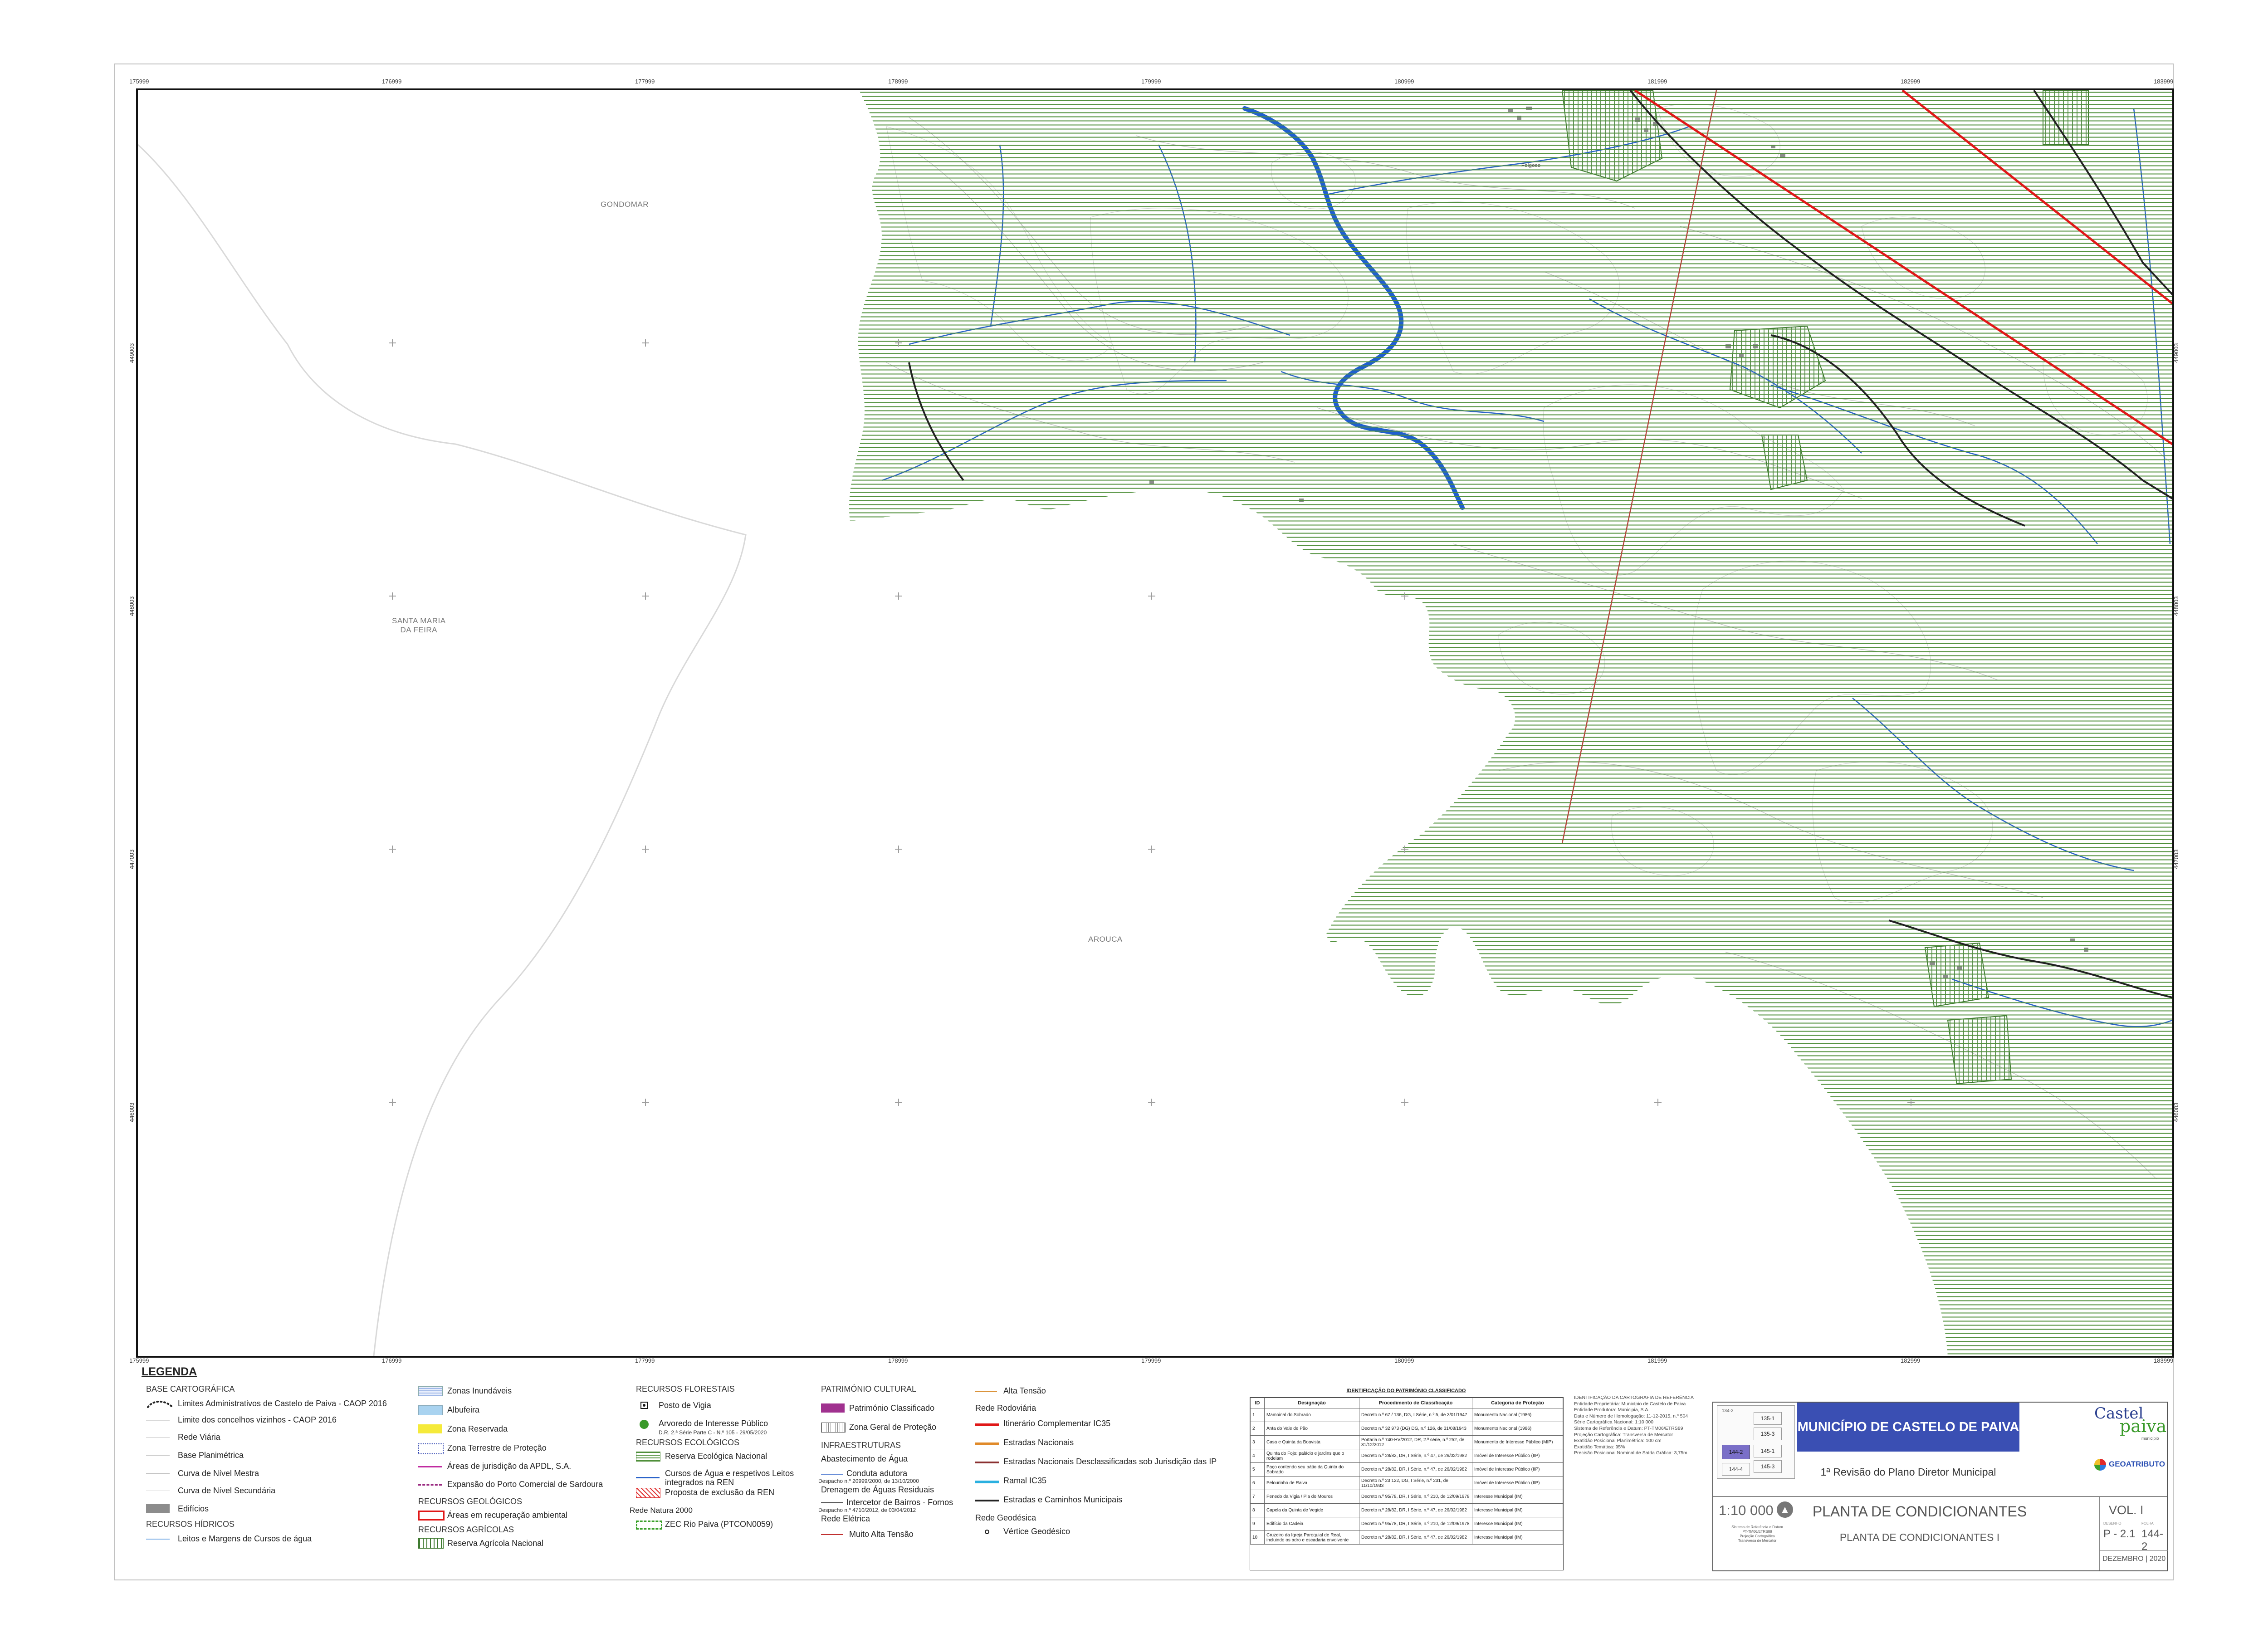 This screenshot has width=2268, height=1638. What do you see at coordinates (2150, 1438) in the screenshot?
I see `logo-text: município` at bounding box center [2150, 1438].